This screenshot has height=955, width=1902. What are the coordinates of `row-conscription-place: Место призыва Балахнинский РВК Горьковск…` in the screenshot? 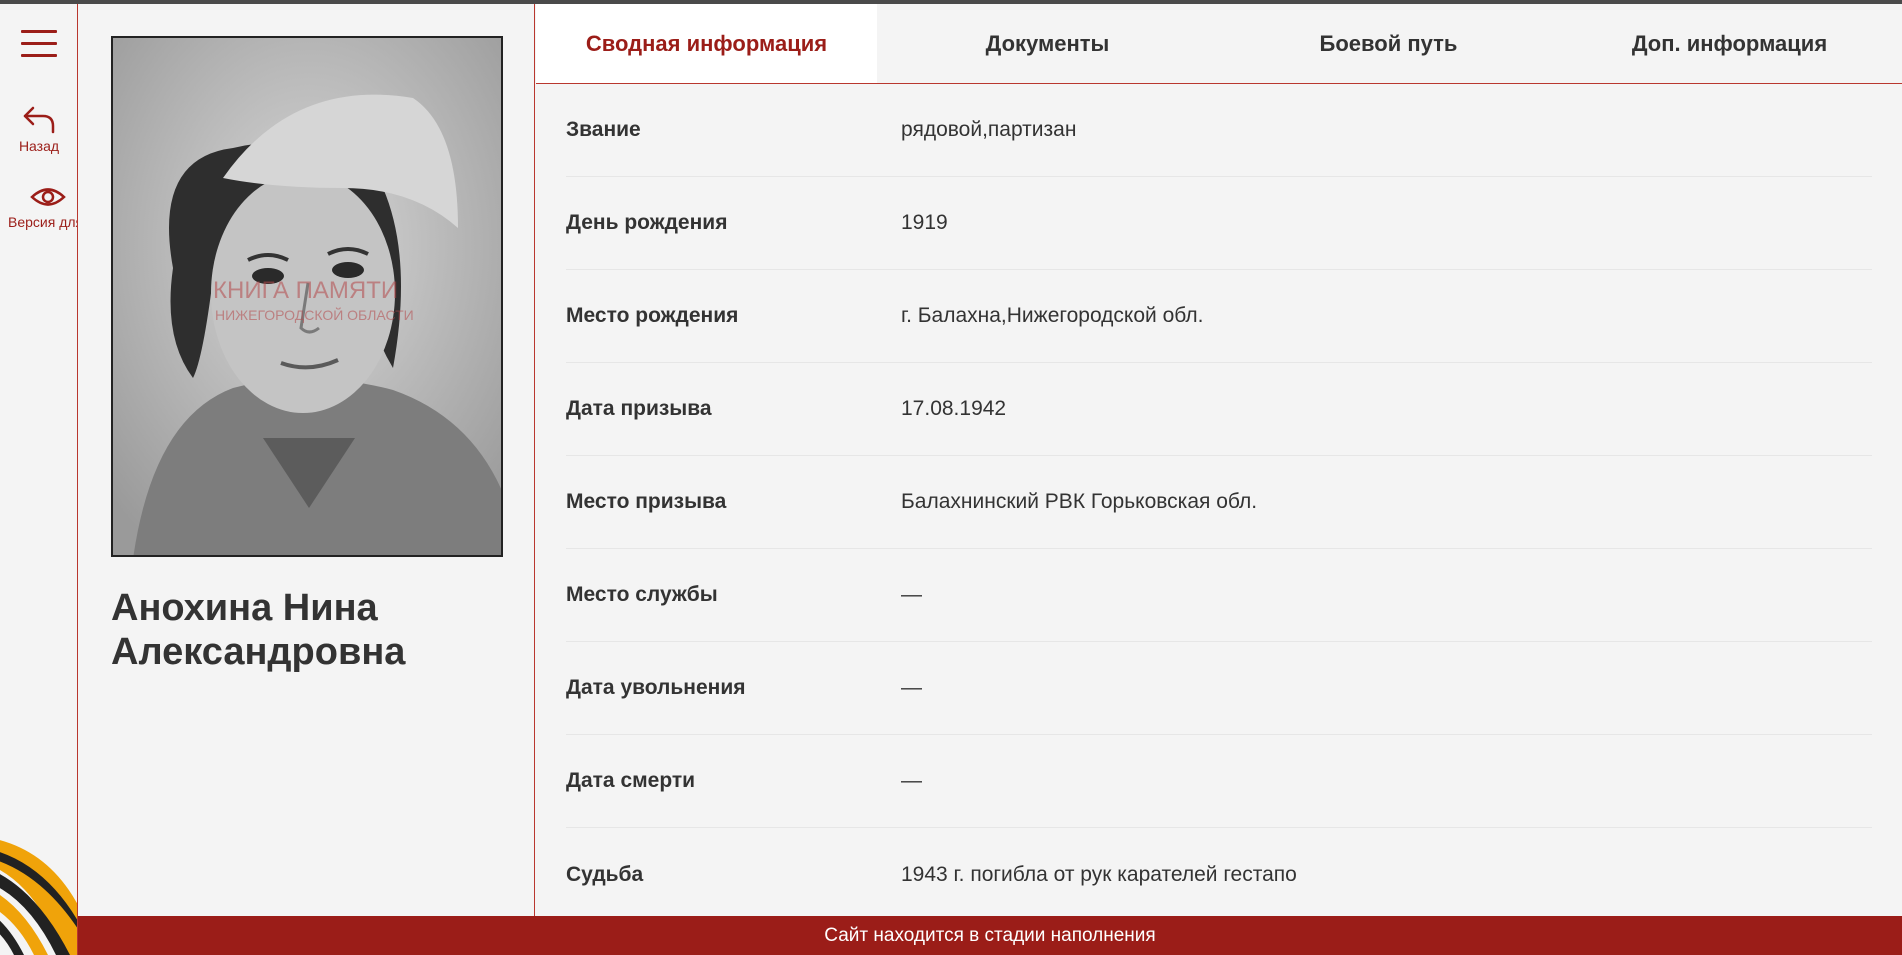 It's located at (1219, 502).